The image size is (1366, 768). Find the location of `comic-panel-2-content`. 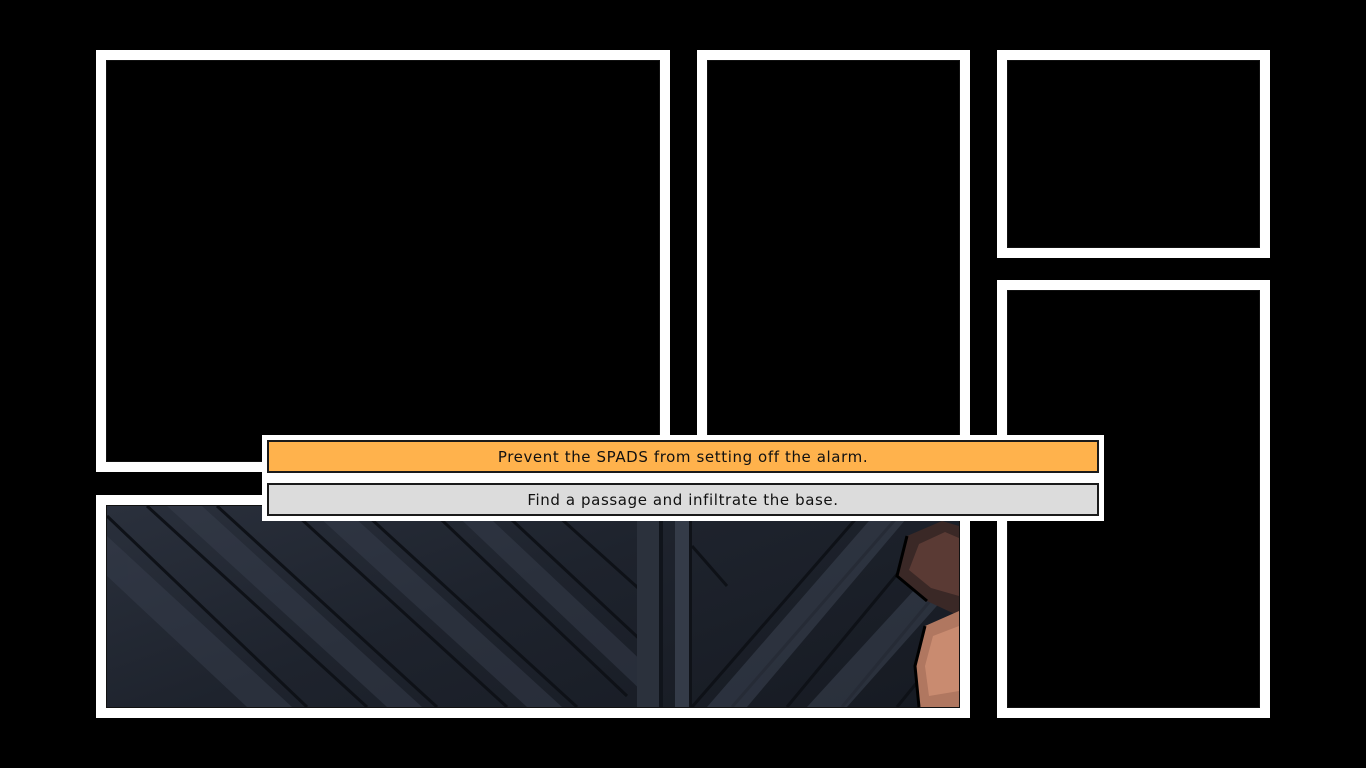

comic-panel-2-content is located at coordinates (833, 250).